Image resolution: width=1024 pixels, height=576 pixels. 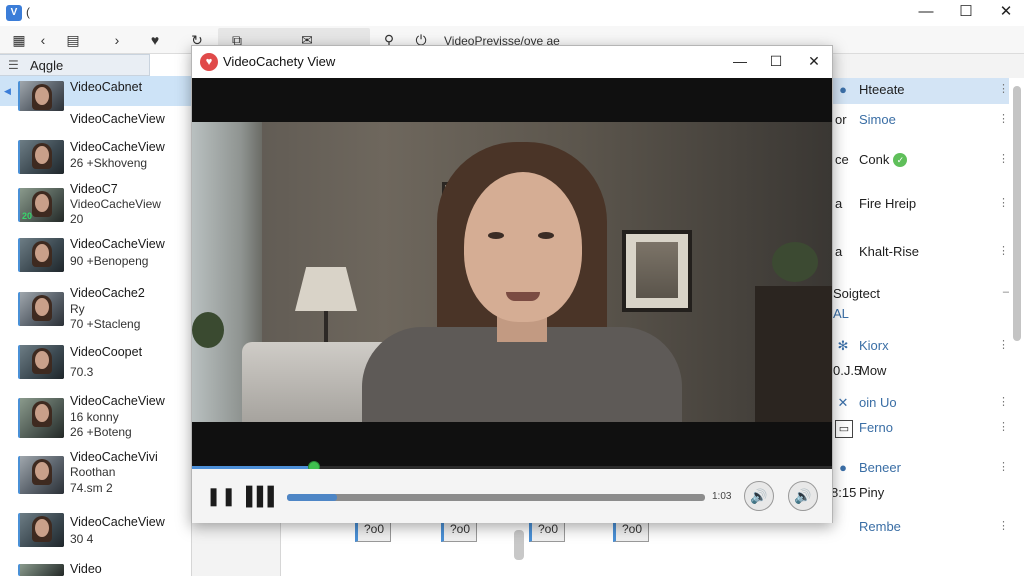 What do you see at coordinates (77, 309) in the screenshot?
I see `item-subtitle: Ry` at bounding box center [77, 309].